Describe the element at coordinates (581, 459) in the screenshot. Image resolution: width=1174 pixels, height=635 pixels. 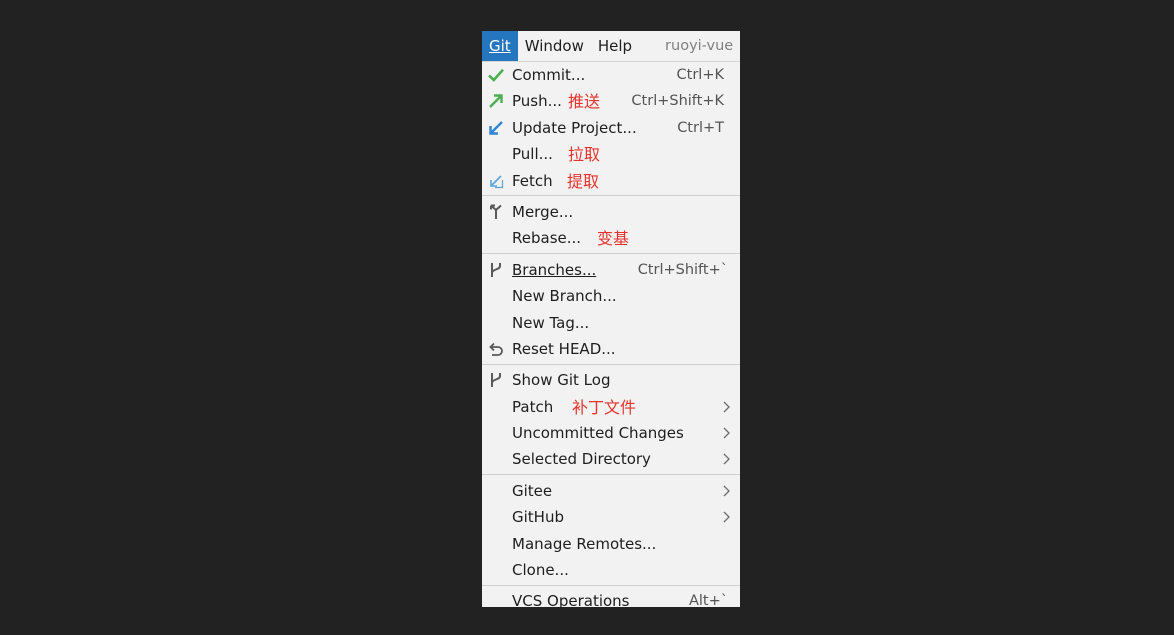
I see `selected-directory-label: Selected Directory` at that location.